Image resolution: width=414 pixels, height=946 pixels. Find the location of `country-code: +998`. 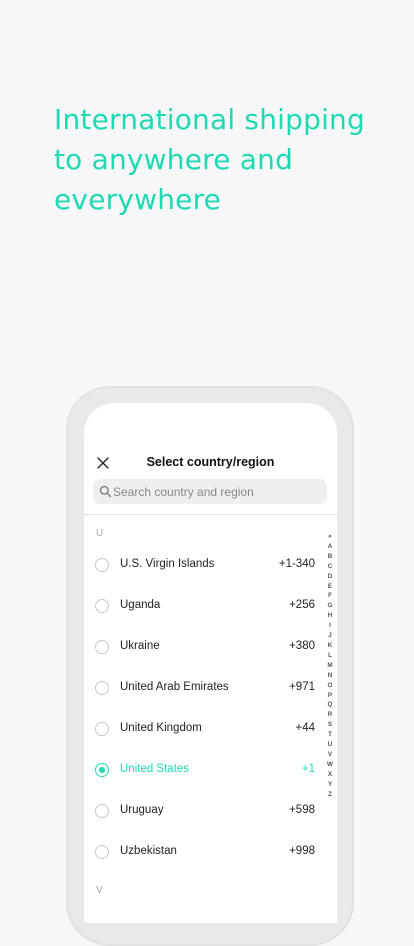

country-code: +998 is located at coordinates (302, 851).